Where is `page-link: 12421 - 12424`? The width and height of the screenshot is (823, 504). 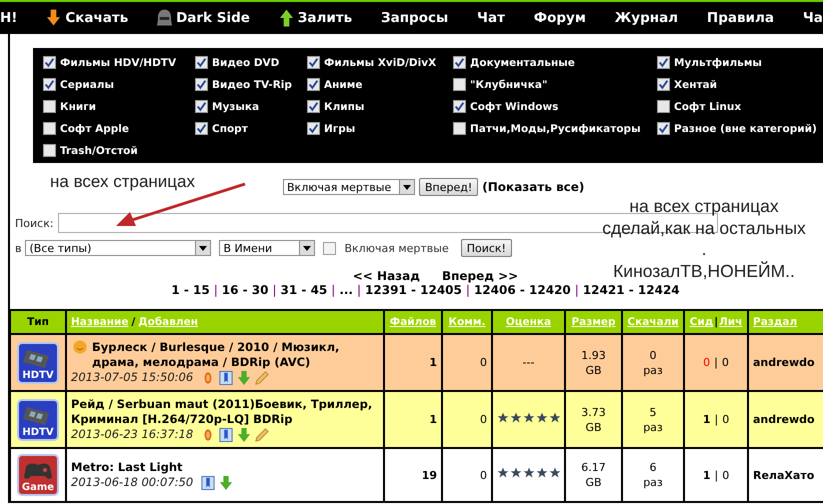 page-link: 12421 - 12424 is located at coordinates (631, 290).